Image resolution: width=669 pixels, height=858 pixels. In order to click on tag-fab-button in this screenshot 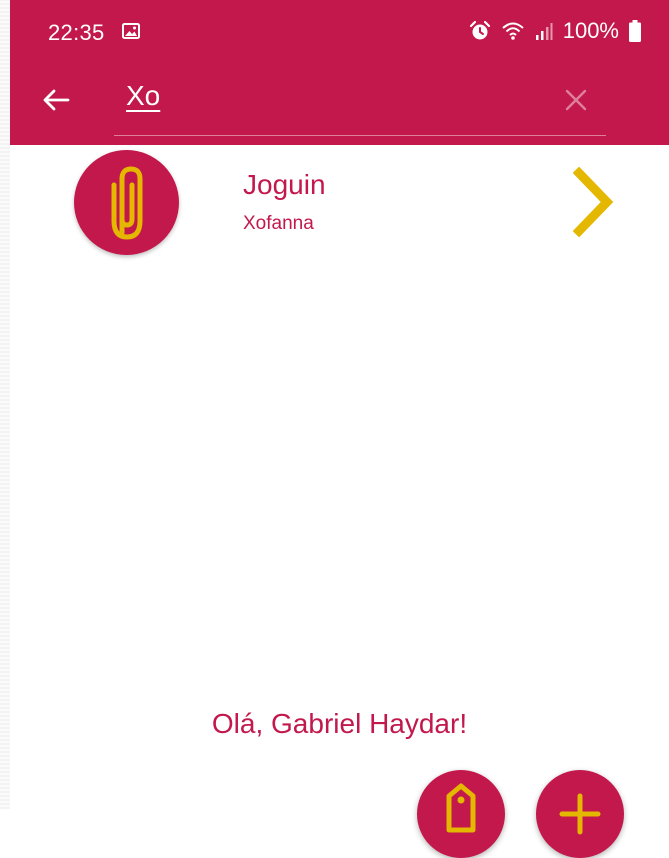, I will do `click(461, 814)`.